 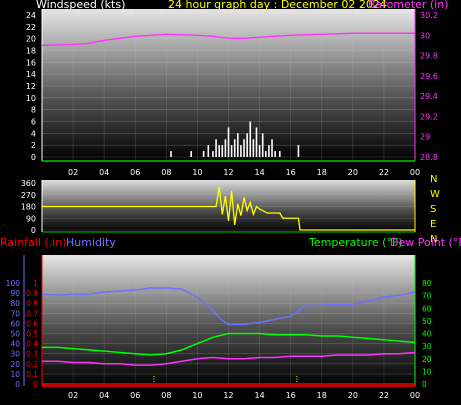 What do you see at coordinates (31, 27) in the screenshot?
I see `wind-y-tick-label: 22` at bounding box center [31, 27].